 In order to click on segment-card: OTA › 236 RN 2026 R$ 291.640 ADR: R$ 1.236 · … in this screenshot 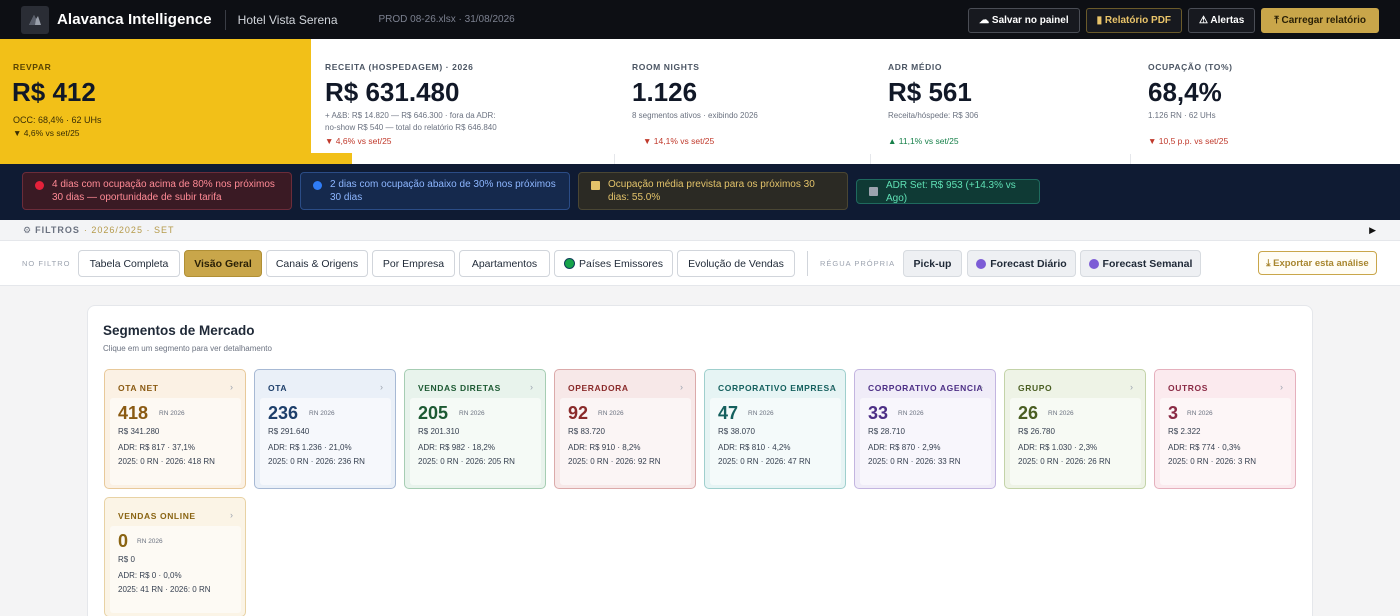, I will do `click(325, 429)`.